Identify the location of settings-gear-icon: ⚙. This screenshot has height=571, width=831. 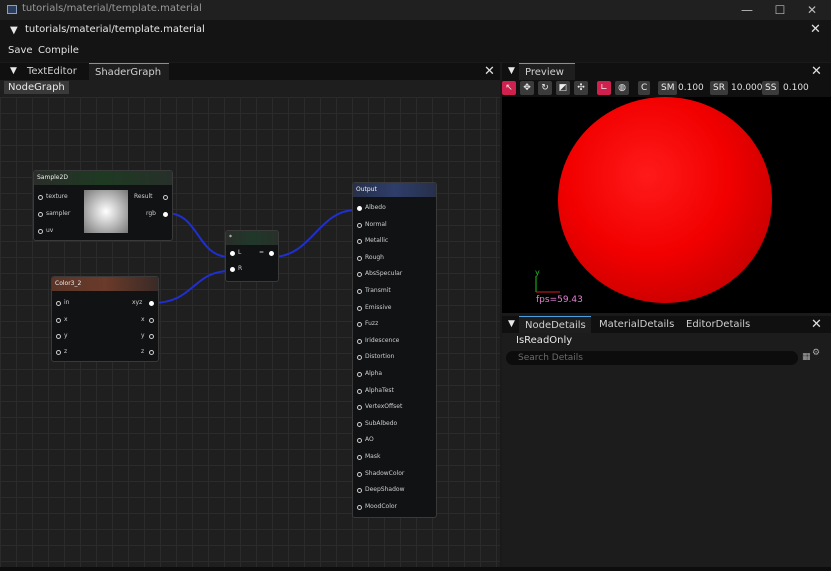
(816, 353).